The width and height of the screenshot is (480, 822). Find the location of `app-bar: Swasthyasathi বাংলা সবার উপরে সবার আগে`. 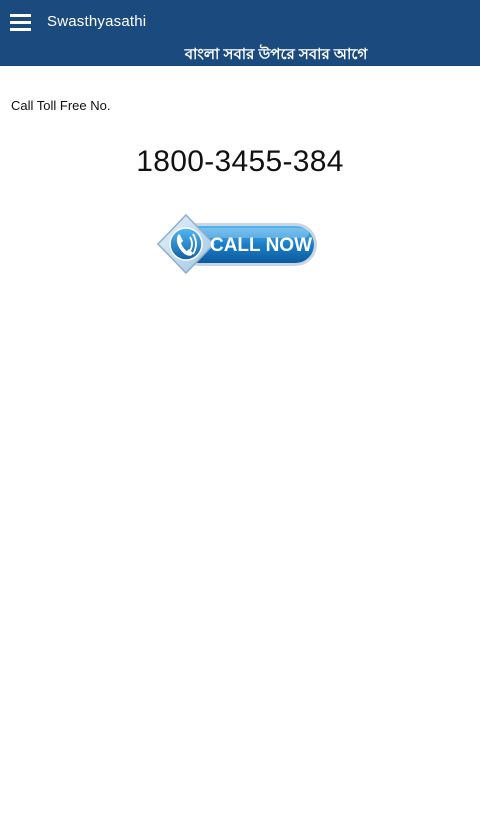

app-bar: Swasthyasathi বাংলা সবার উপরে সবার আগে is located at coordinates (240, 33).